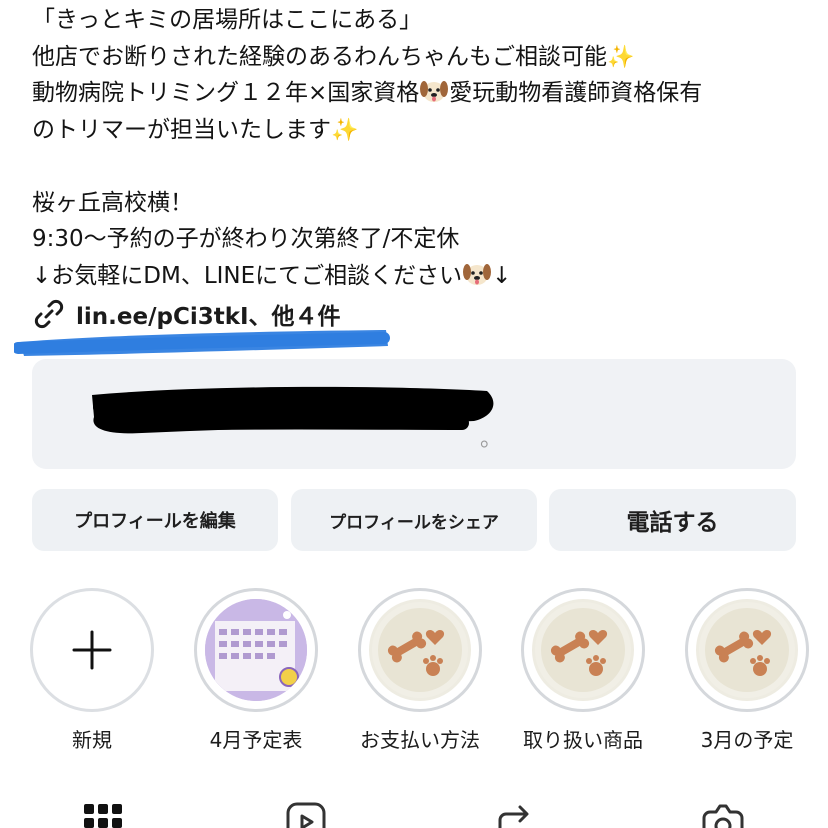 This screenshot has height=828, width=828. I want to click on edit-profile-button: プロフィールを編集, so click(155, 520).